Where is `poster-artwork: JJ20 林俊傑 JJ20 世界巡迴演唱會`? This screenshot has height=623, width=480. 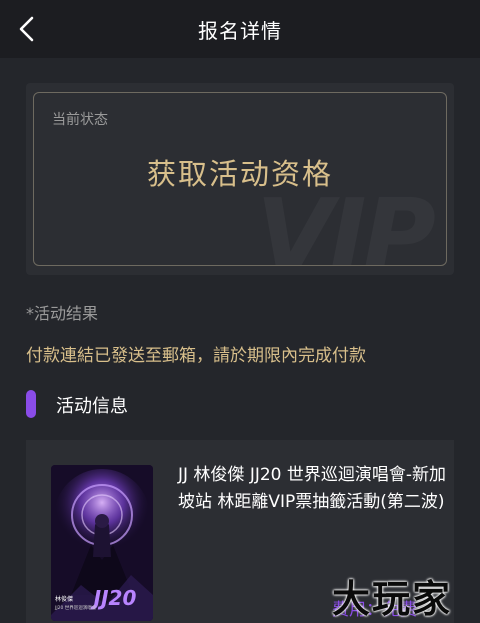
poster-artwork: JJ20 林俊傑 JJ20 世界巡迴演唱會 is located at coordinates (102, 543).